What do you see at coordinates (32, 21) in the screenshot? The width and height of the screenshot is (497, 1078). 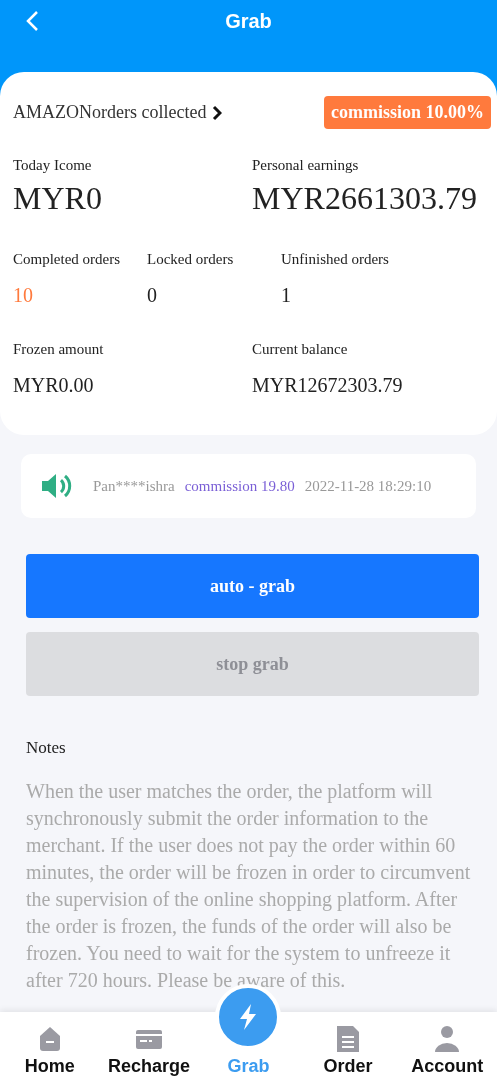 I see `back-icon` at bounding box center [32, 21].